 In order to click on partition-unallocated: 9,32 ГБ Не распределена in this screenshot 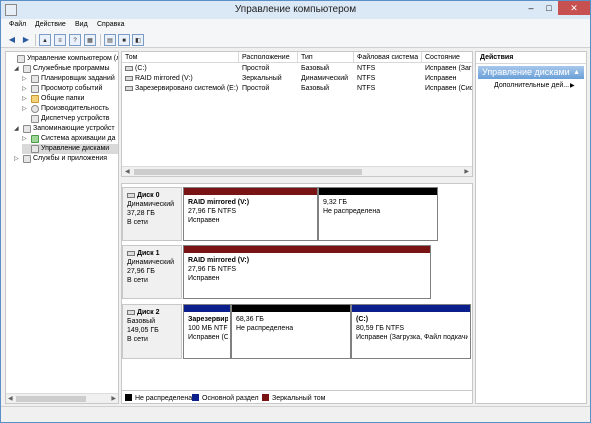, I will do `click(378, 214)`.